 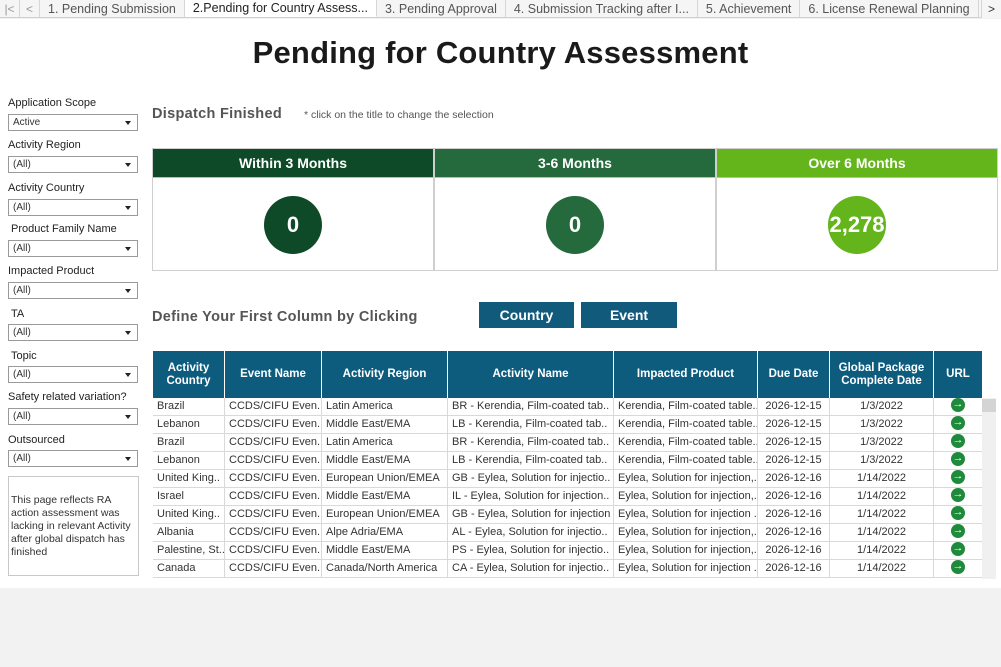 I want to click on filter-label-activity-country: Activity Country, so click(x=46, y=188).